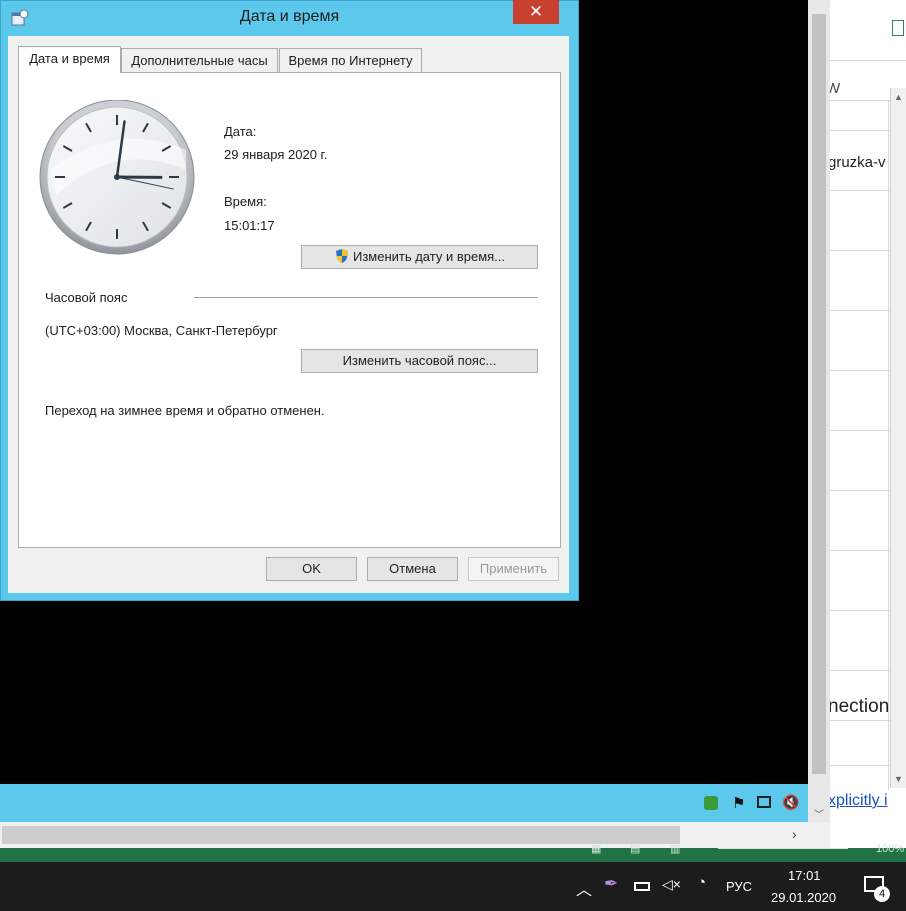 The image size is (906, 911). What do you see at coordinates (199, 60) in the screenshot?
I see `tab-additional-clocks: Дополнительные часы` at bounding box center [199, 60].